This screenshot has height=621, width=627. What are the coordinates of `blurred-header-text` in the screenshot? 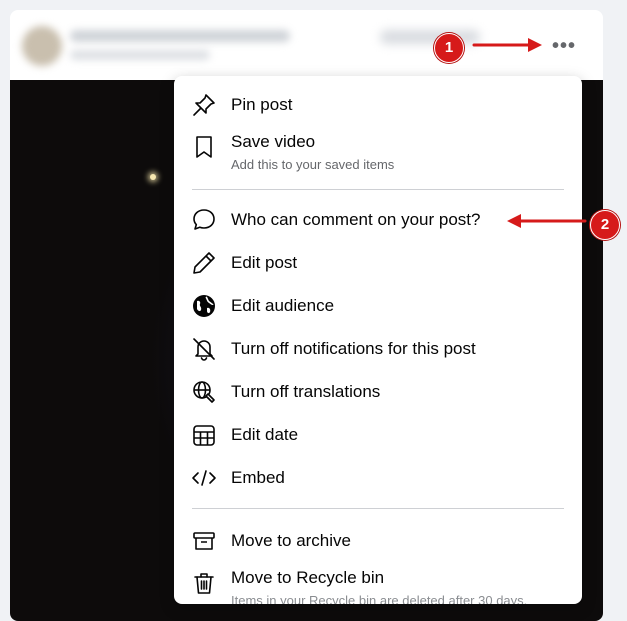 It's located at (430, 37).